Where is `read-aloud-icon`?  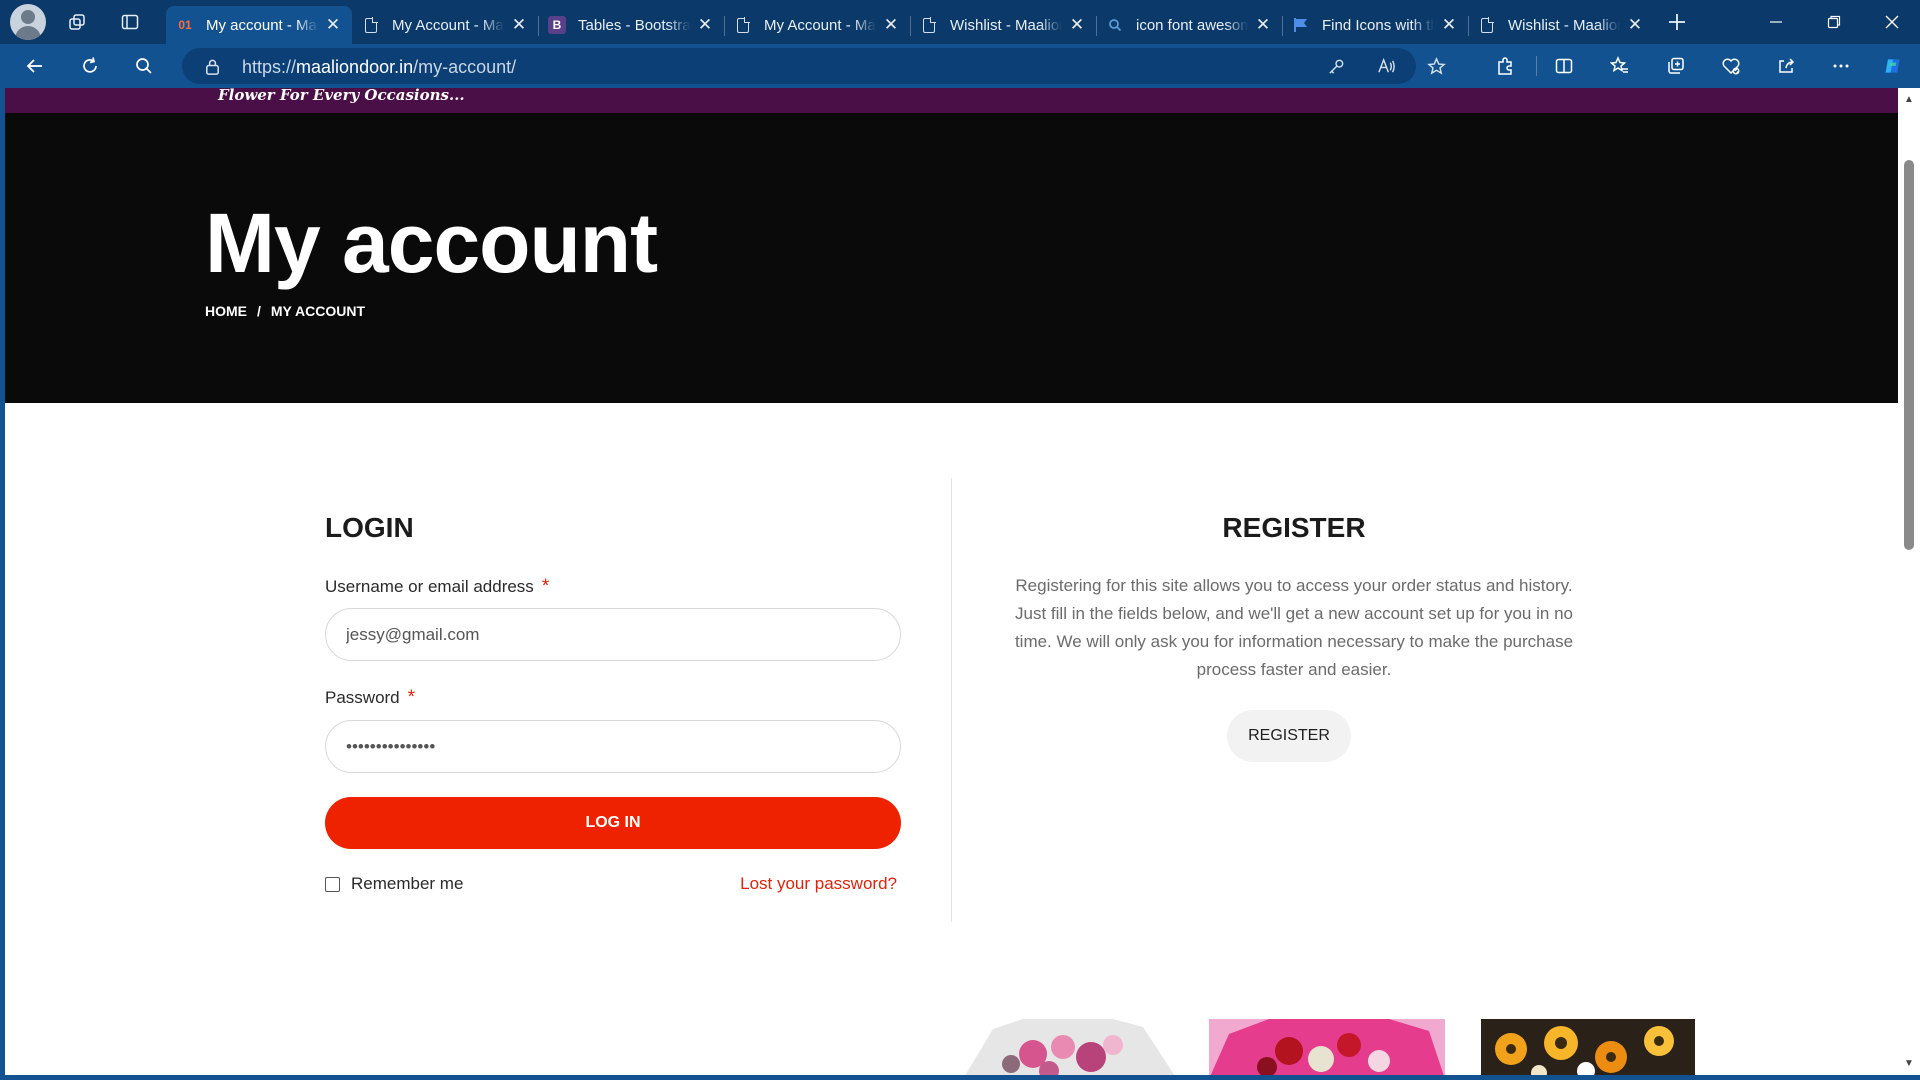 read-aloud-icon is located at coordinates (1386, 66).